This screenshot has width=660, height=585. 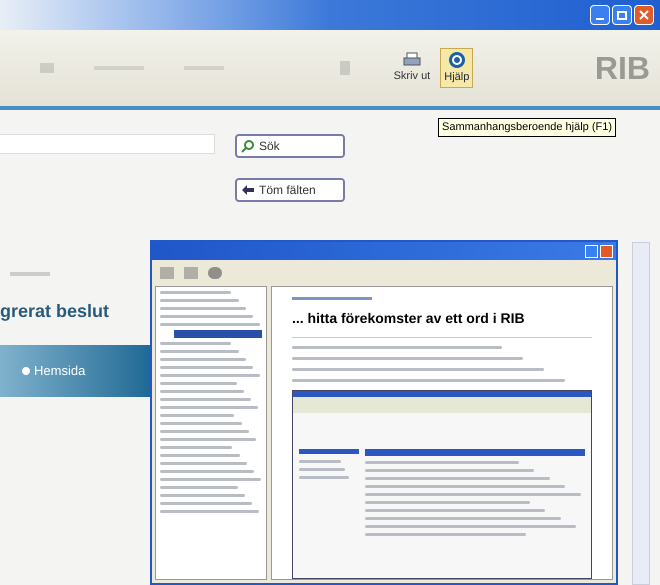 What do you see at coordinates (55, 311) in the screenshot?
I see `page-heading: grerat beslut` at bounding box center [55, 311].